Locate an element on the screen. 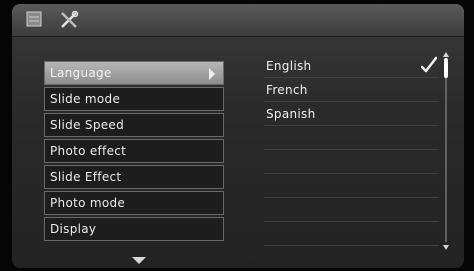  scrollbar is located at coordinates (446, 151).